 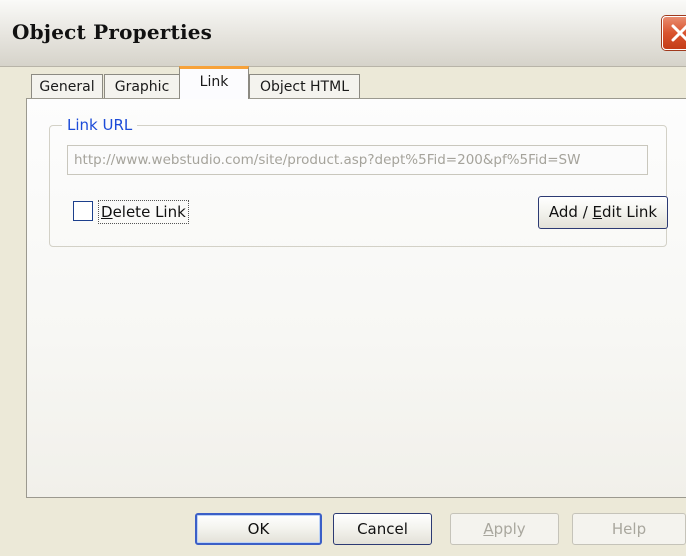 I want to click on cancel-button: Cancel, so click(x=382, y=529).